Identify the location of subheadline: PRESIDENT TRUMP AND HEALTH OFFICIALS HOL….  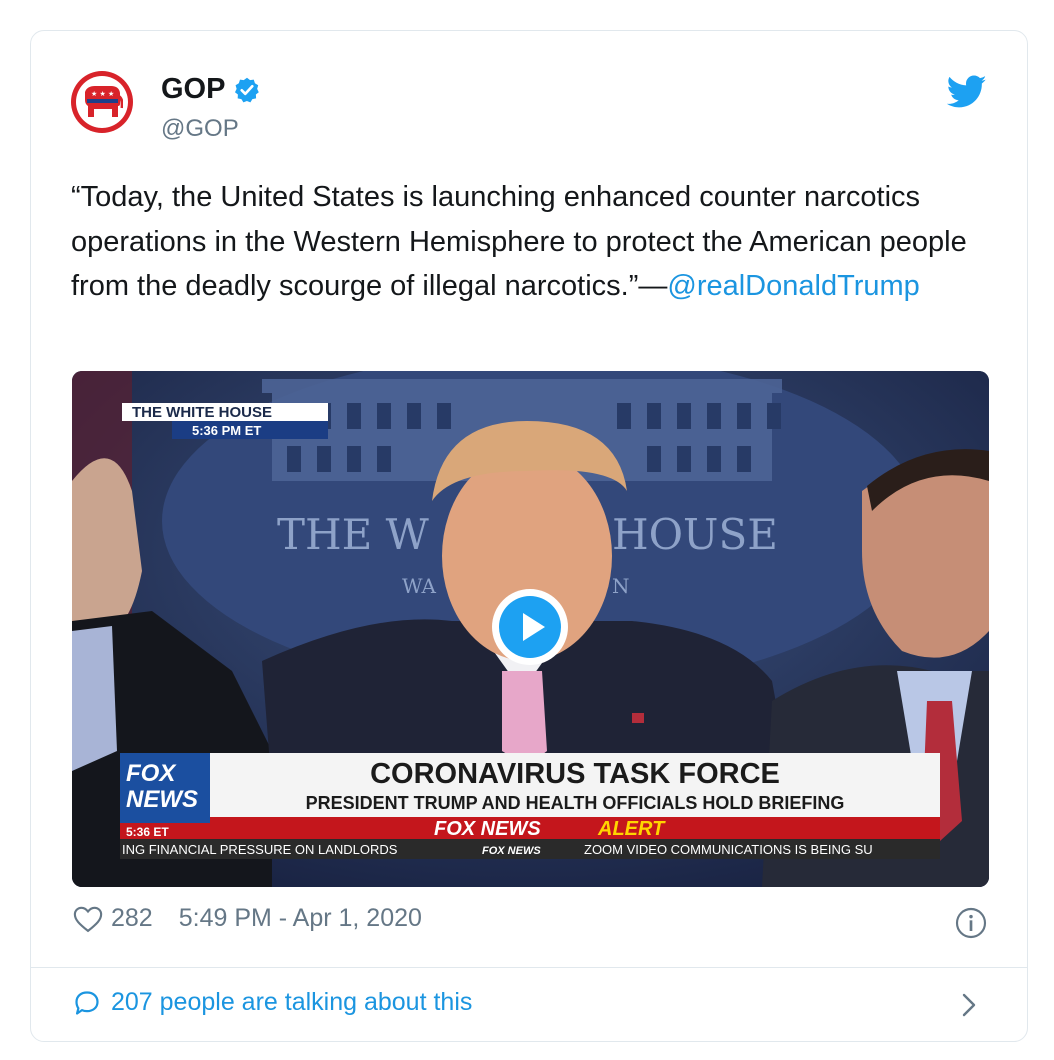
(575, 803).